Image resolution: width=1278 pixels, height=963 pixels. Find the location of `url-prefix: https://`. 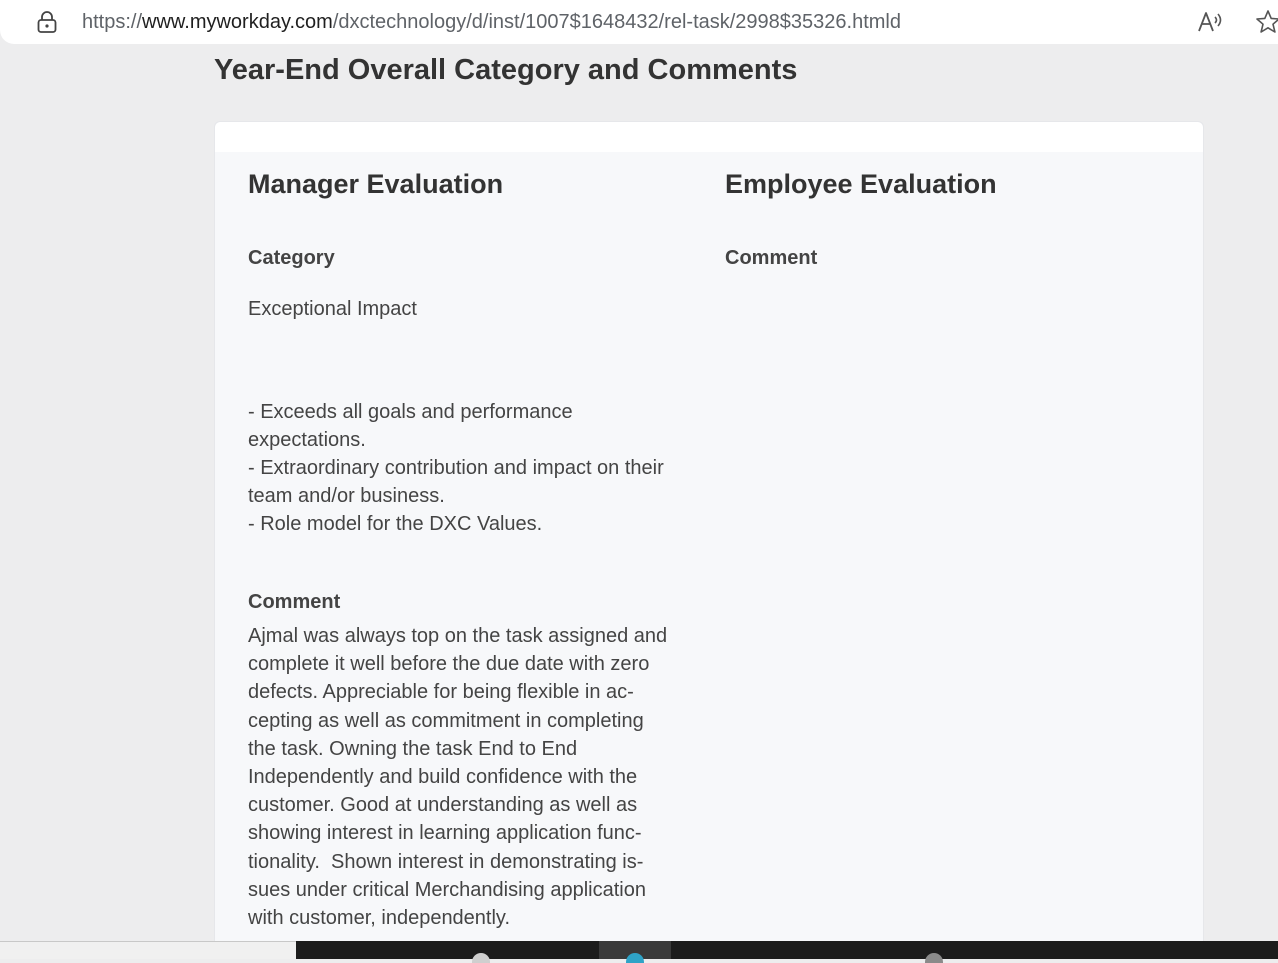

url-prefix: https:// is located at coordinates (112, 22).